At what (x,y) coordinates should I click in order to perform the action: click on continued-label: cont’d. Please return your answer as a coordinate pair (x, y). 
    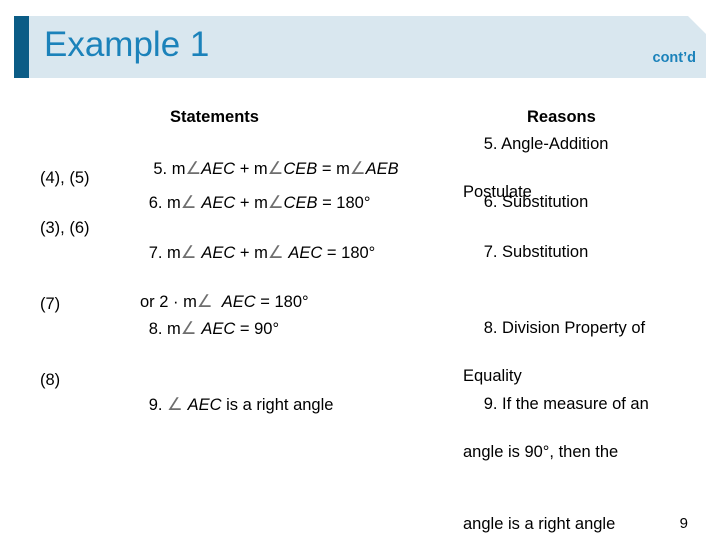
    Looking at the image, I should click on (674, 58).